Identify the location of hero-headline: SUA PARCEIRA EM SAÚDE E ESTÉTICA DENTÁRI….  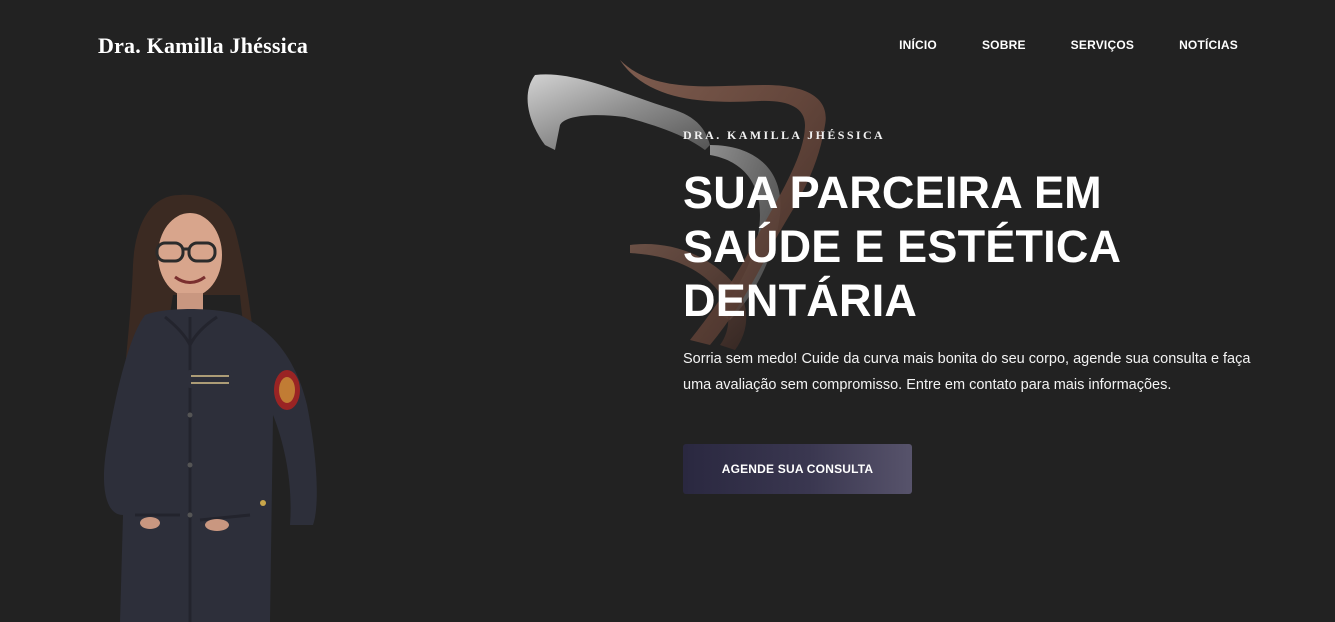
(901, 246).